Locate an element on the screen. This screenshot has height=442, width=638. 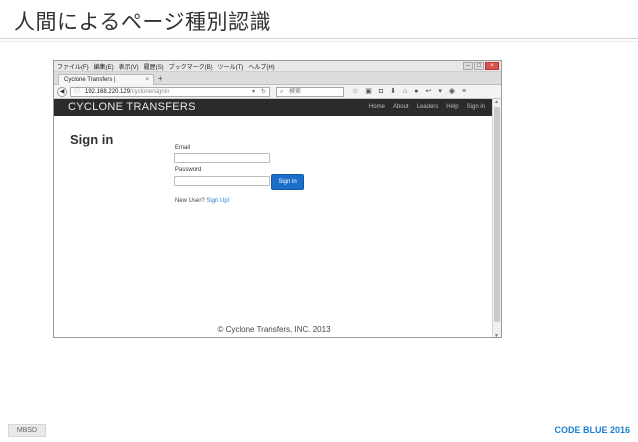
nav-leaders: Leaders is located at coordinates (428, 107).